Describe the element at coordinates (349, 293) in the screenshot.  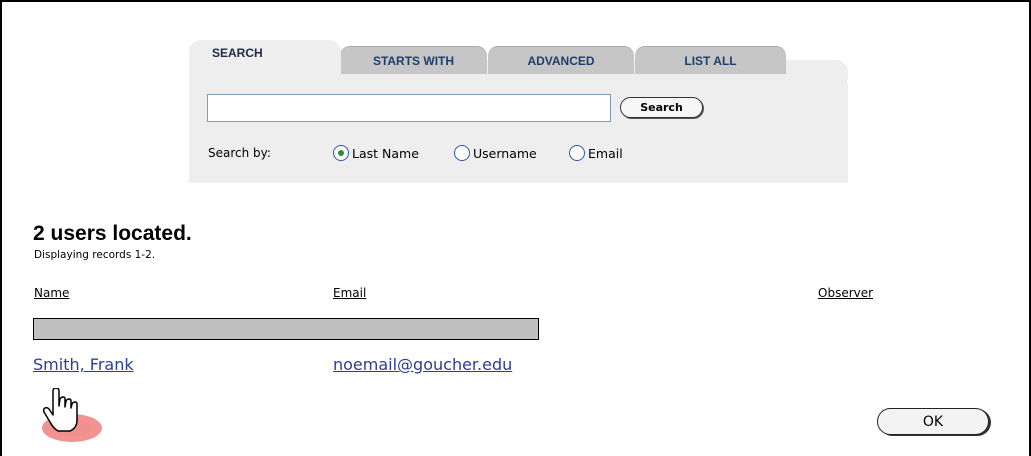
I see `column-header-email: Email` at that location.